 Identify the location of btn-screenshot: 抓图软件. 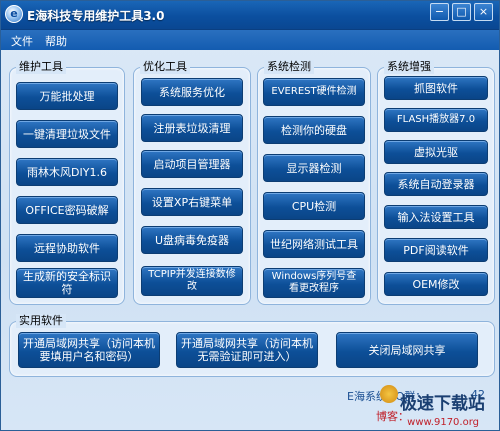
(436, 88).